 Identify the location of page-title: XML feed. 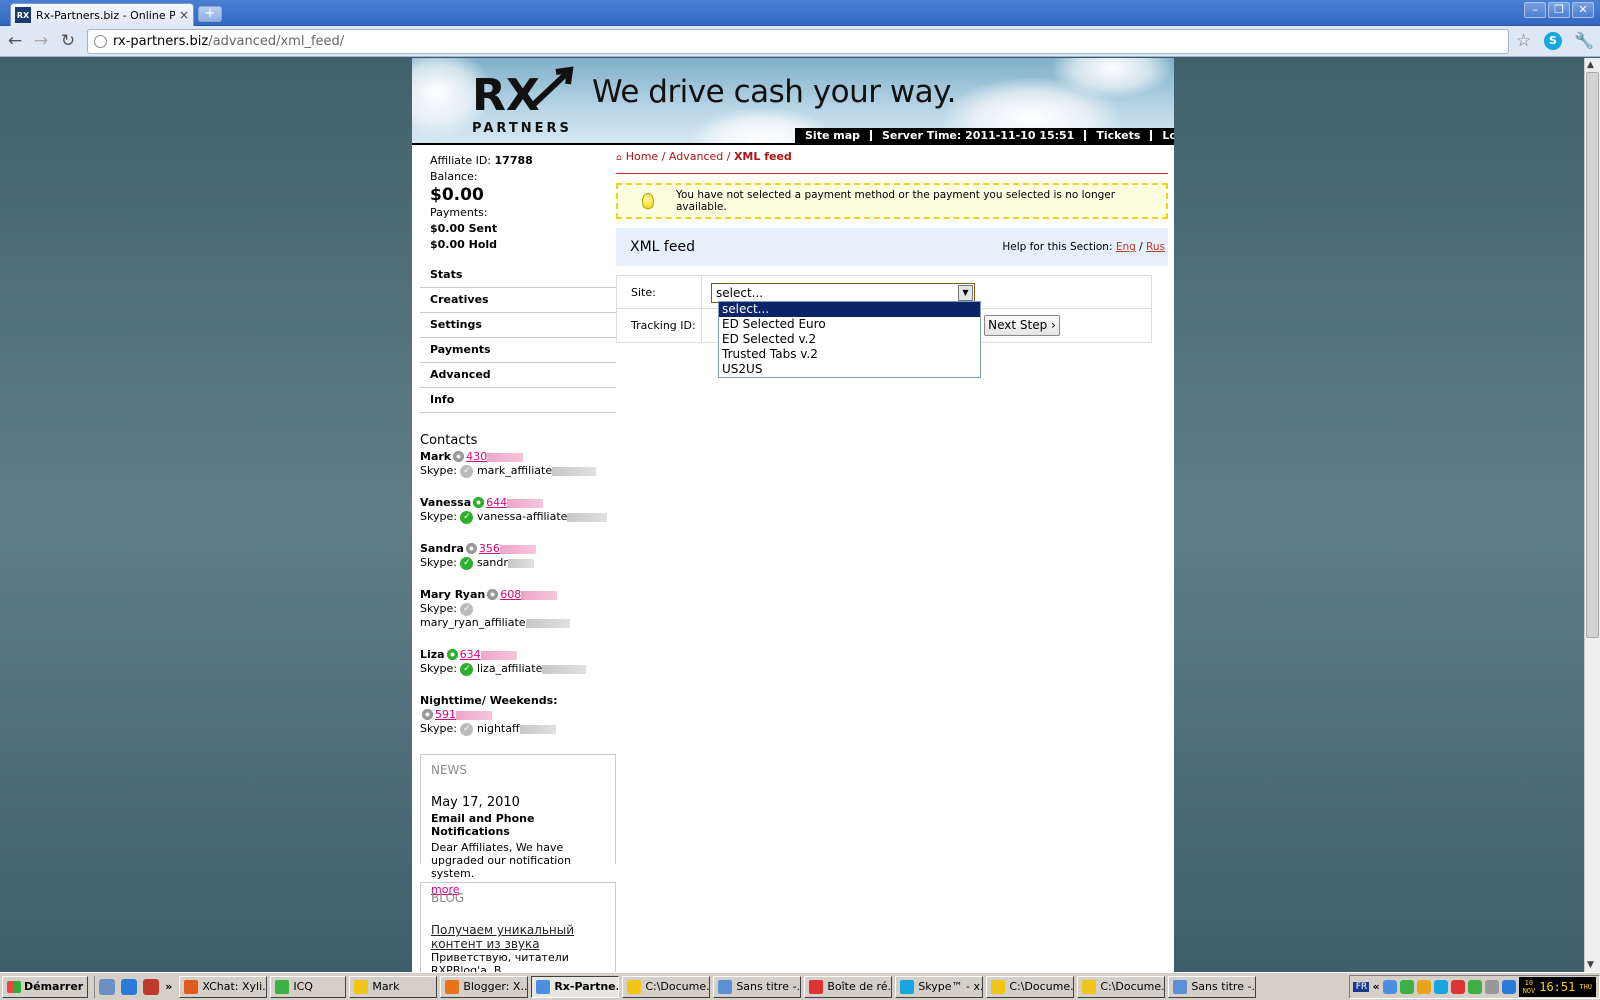
(662, 247).